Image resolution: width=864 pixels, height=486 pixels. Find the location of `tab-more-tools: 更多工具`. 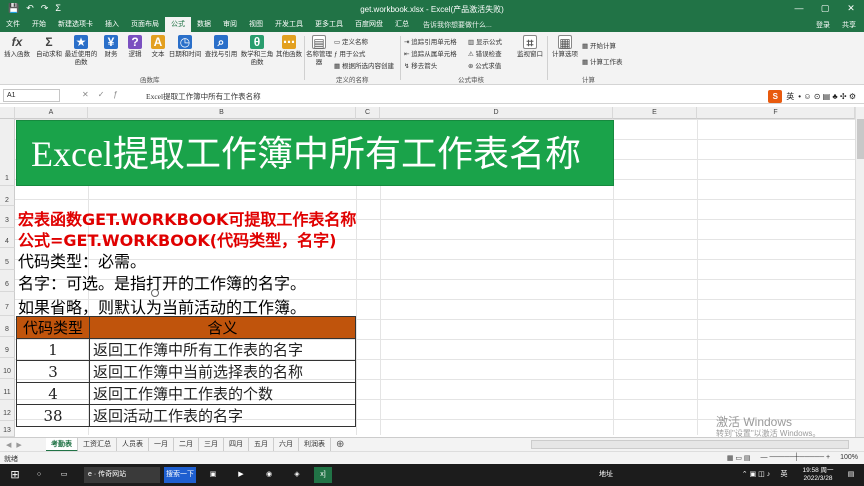

tab-more-tools: 更多工具 is located at coordinates (329, 24).